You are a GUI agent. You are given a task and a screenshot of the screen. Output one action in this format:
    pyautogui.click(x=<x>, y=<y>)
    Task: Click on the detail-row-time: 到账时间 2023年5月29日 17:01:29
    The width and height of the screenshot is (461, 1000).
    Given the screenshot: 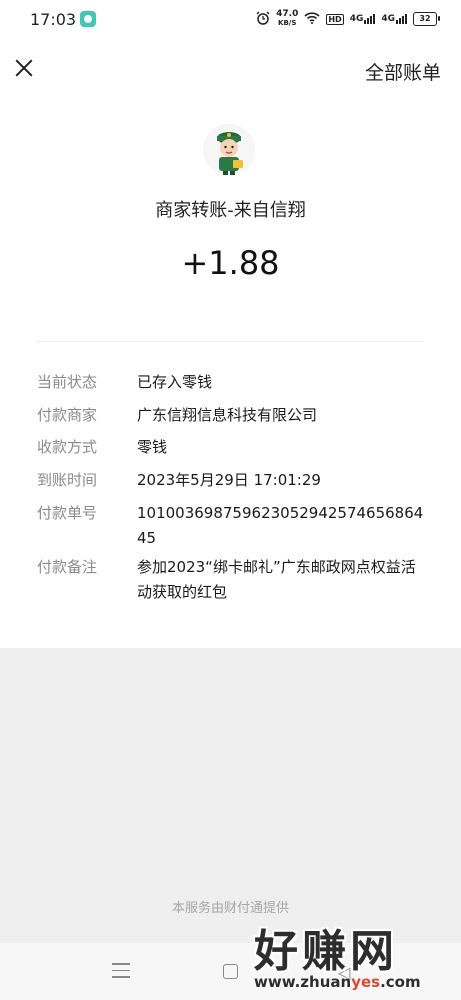 What is the action you would take?
    pyautogui.click(x=232, y=480)
    